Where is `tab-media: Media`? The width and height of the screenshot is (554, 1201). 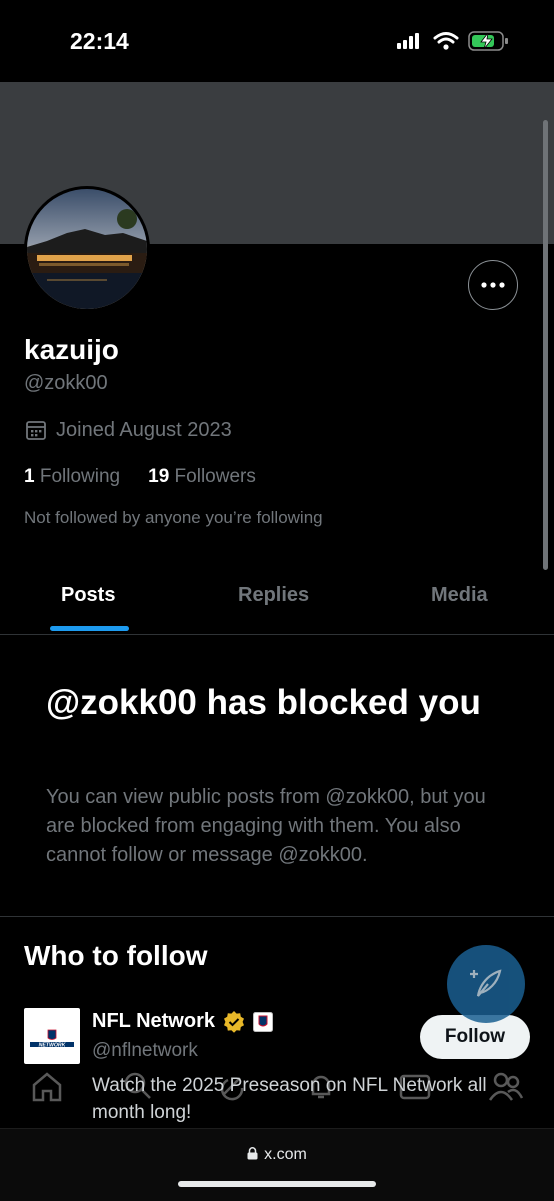 tab-media: Media is located at coordinates (459, 595).